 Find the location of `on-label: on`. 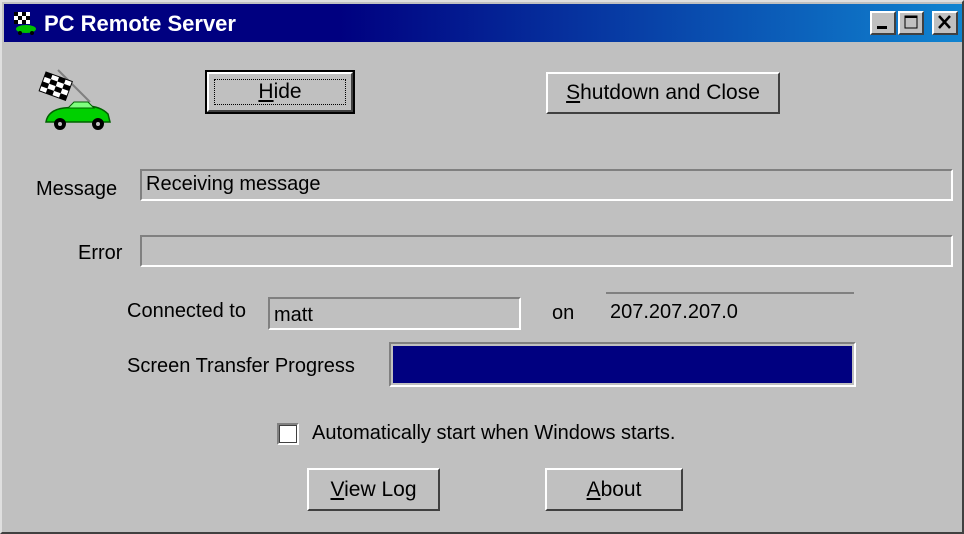

on-label: on is located at coordinates (563, 313).